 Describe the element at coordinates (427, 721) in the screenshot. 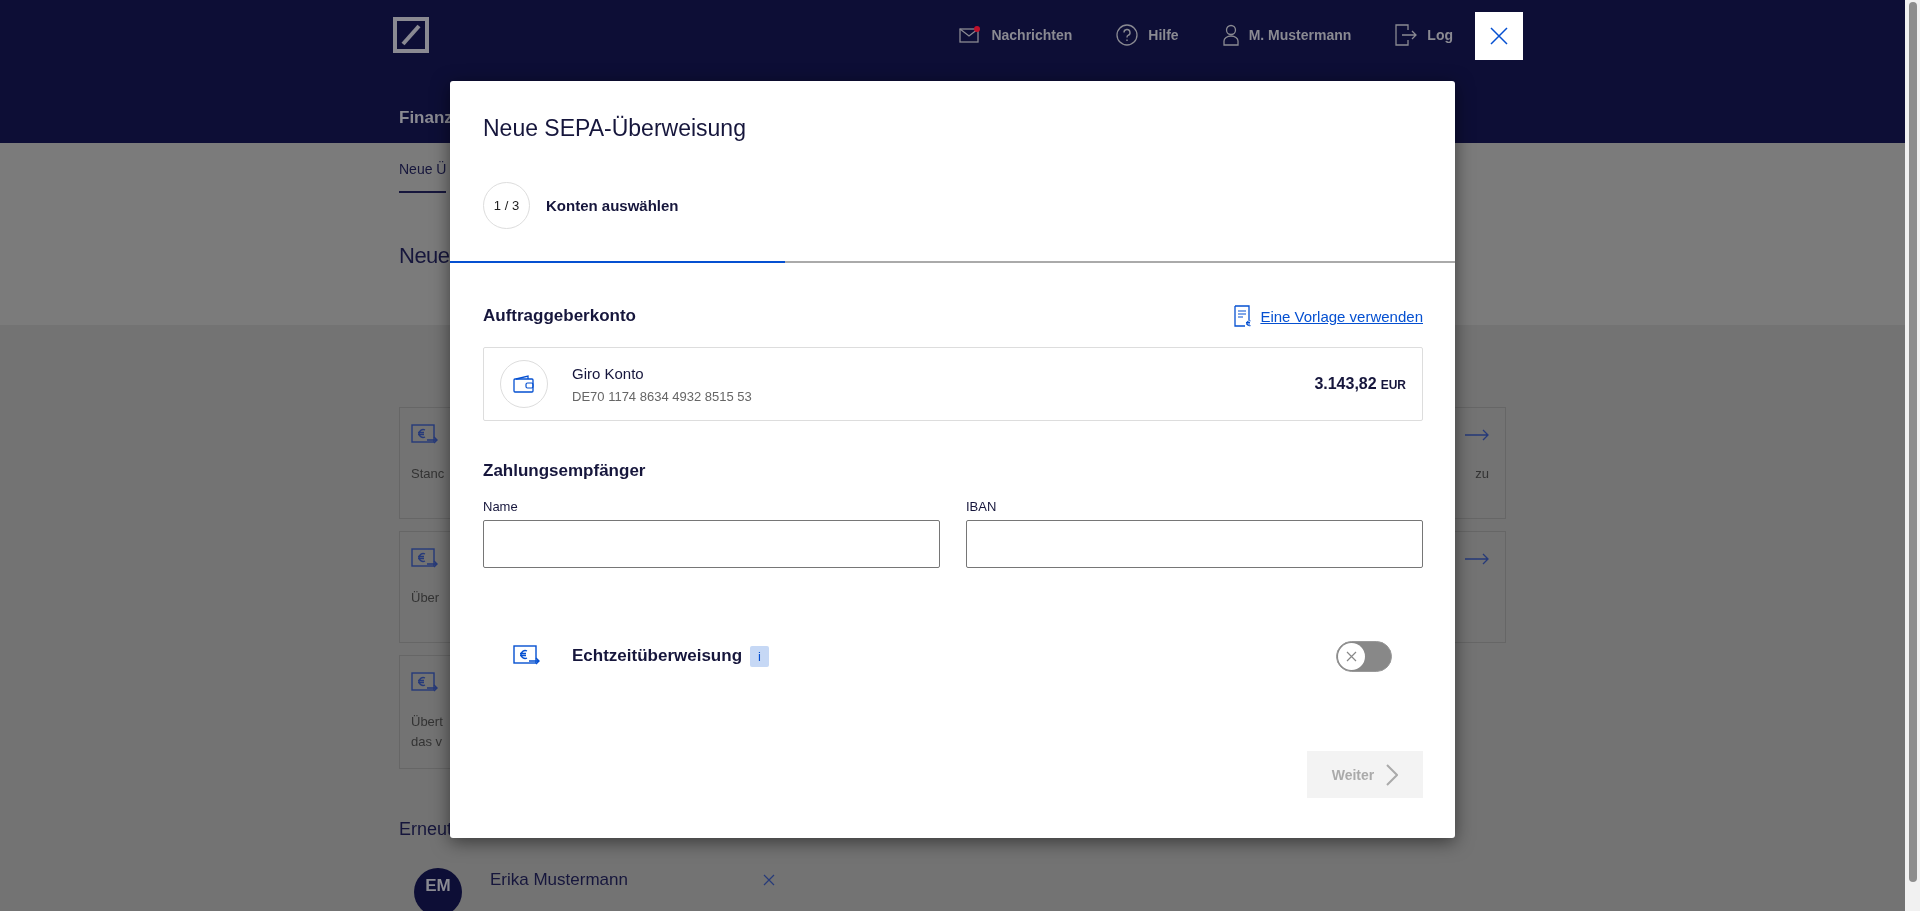

I see `card-text: Übert` at that location.